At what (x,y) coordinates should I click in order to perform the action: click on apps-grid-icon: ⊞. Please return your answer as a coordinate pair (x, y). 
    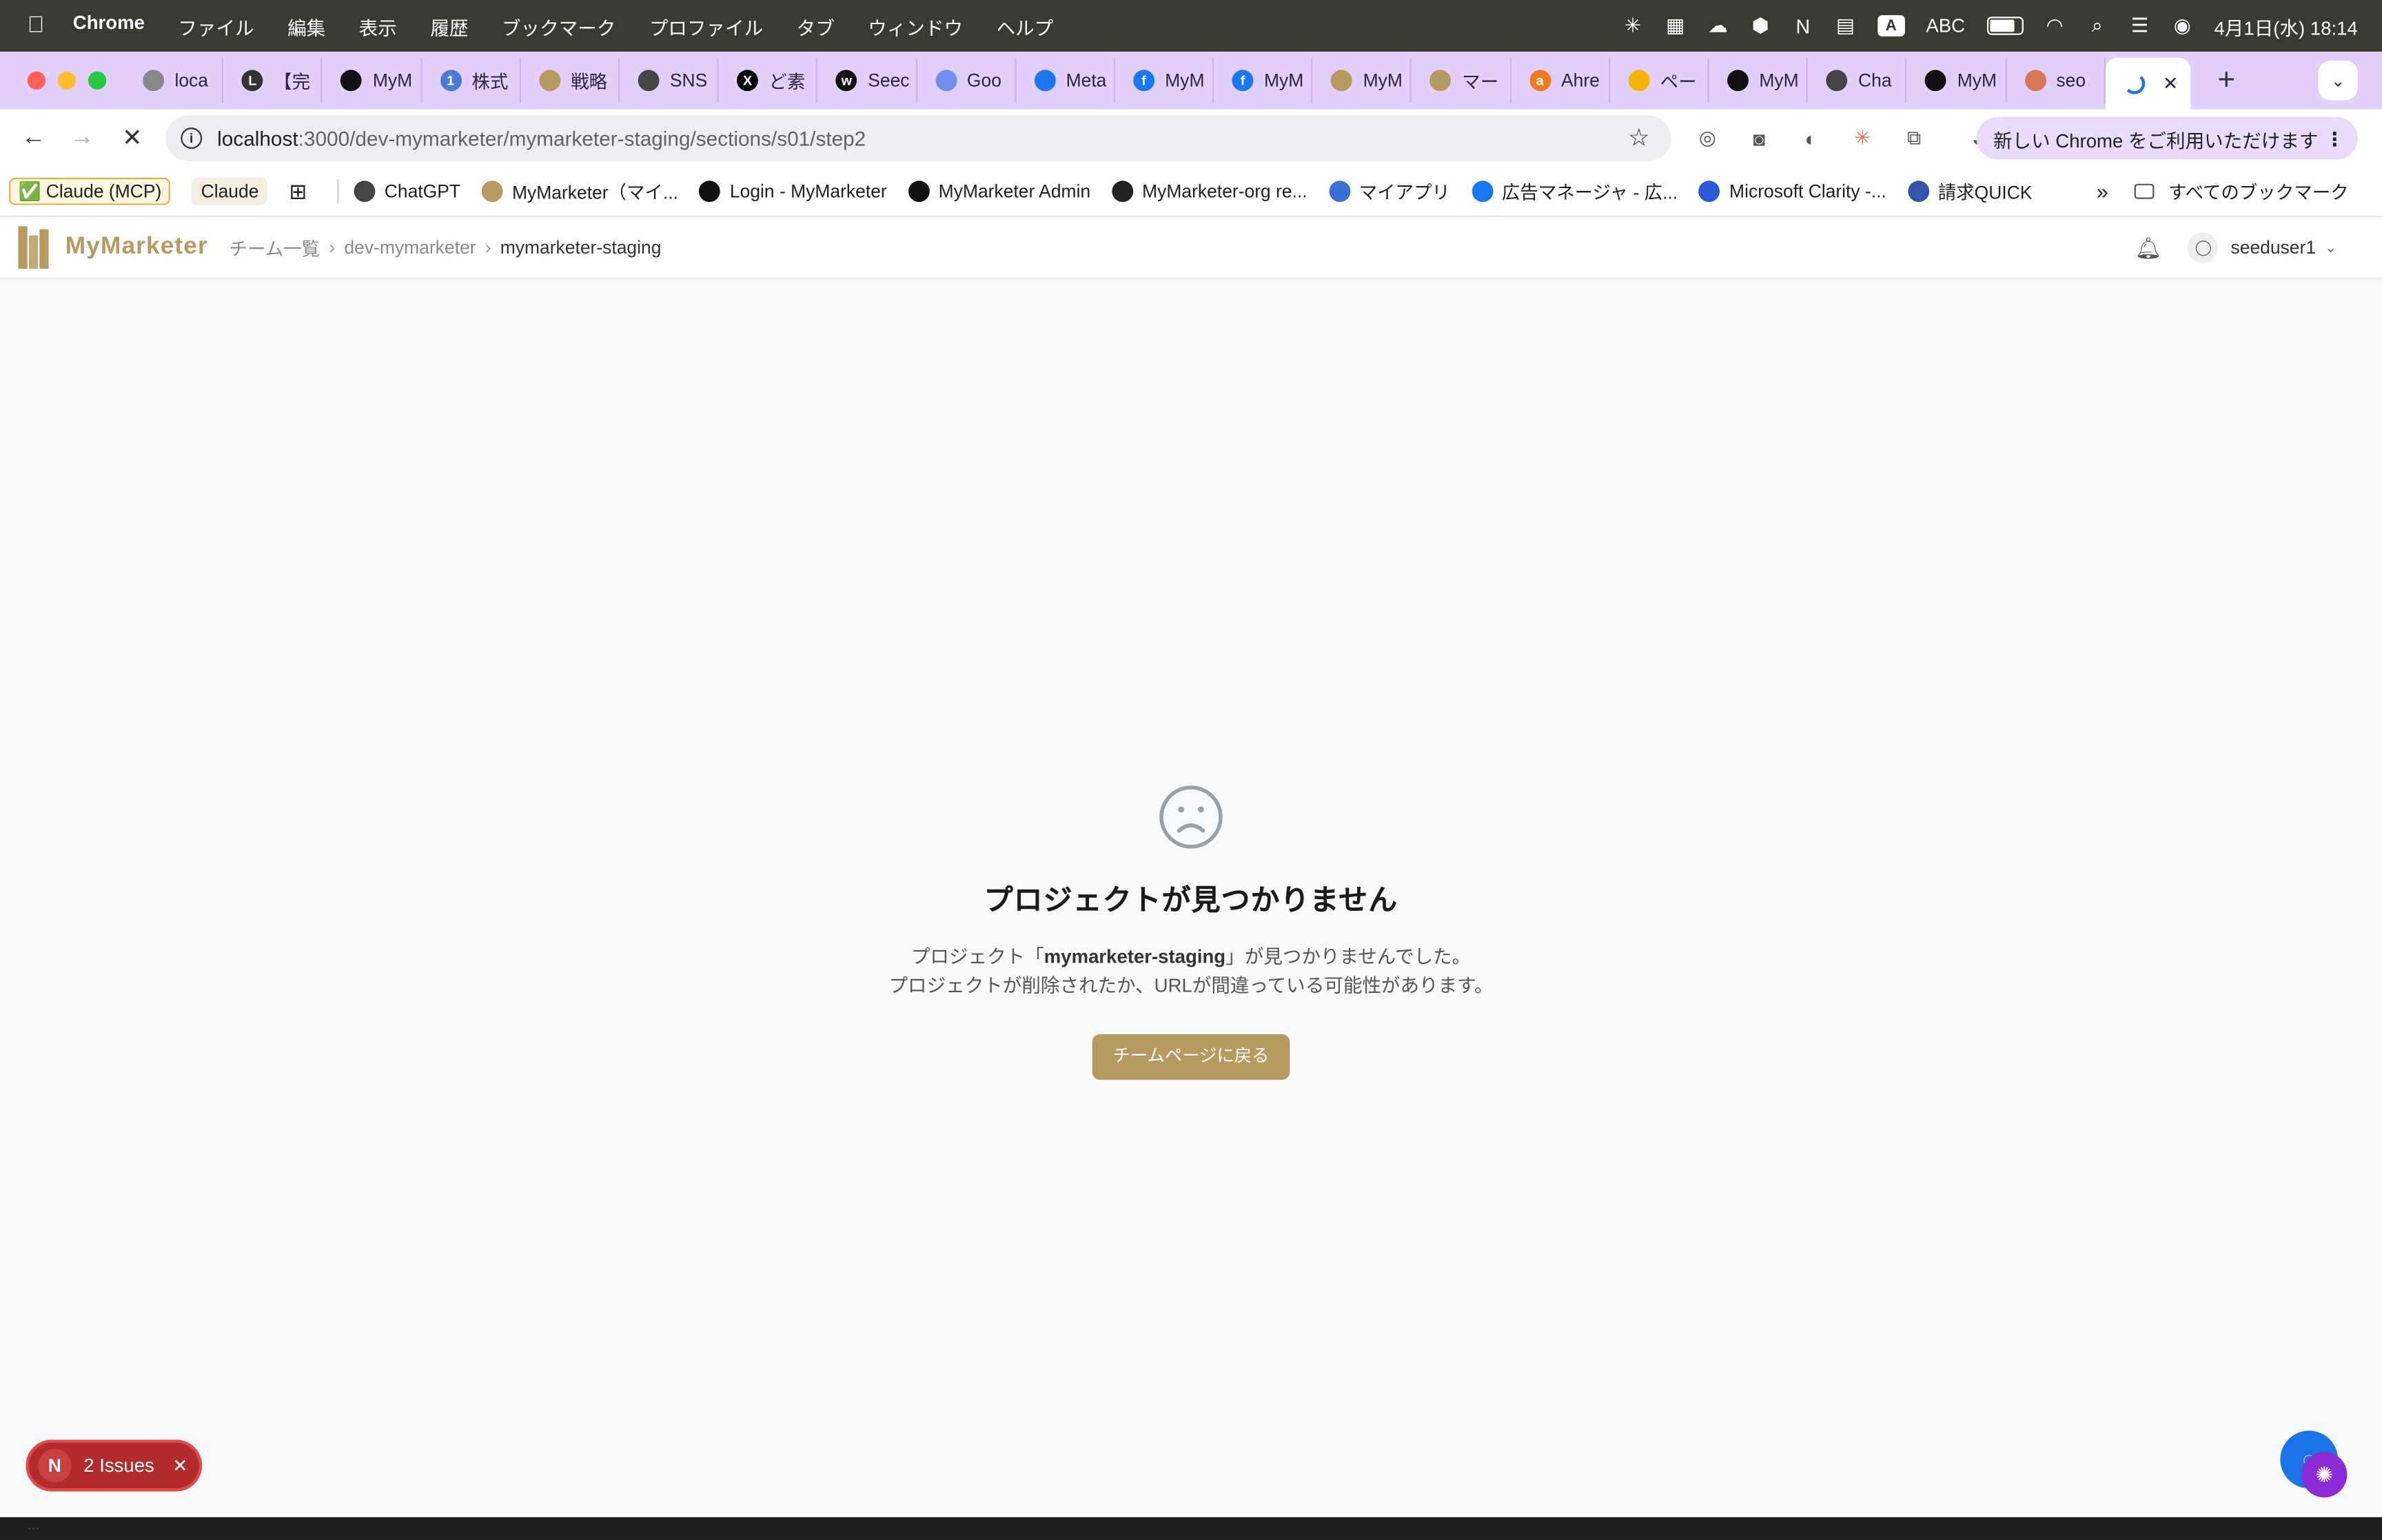
    Looking at the image, I should click on (298, 191).